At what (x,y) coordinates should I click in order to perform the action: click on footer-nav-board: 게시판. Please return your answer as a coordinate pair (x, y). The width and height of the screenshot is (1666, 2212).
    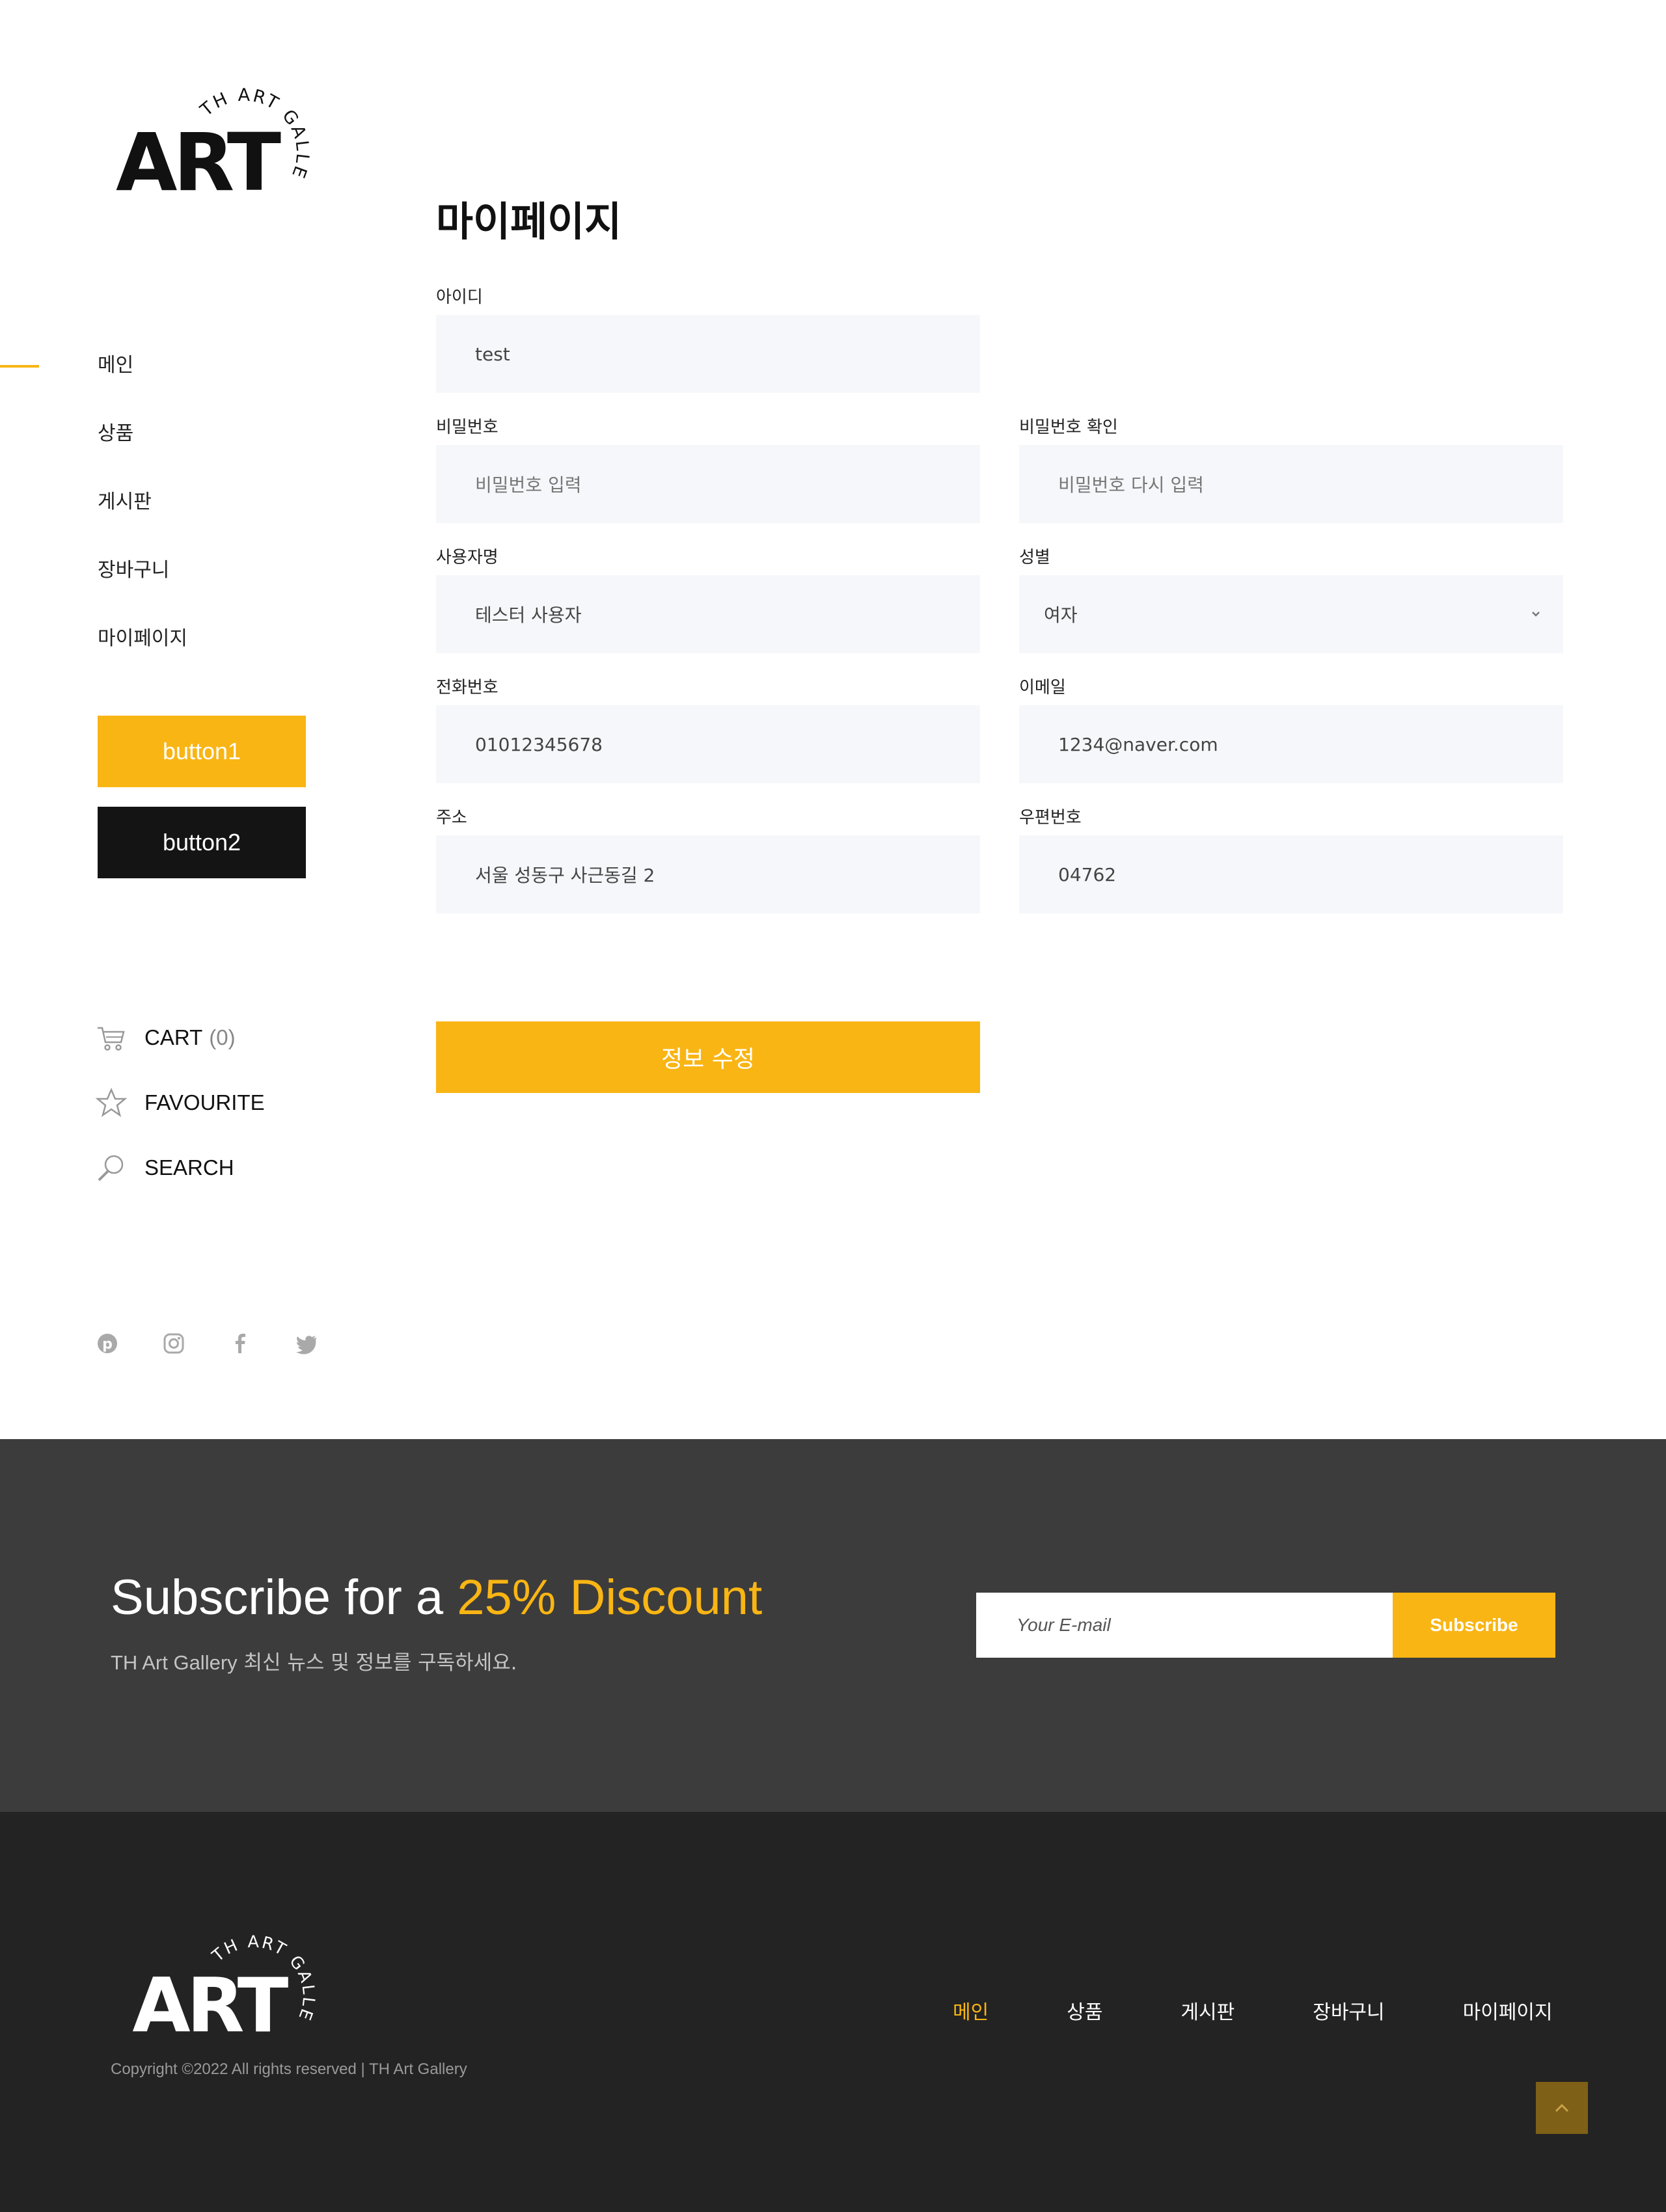
    Looking at the image, I should click on (1208, 2010).